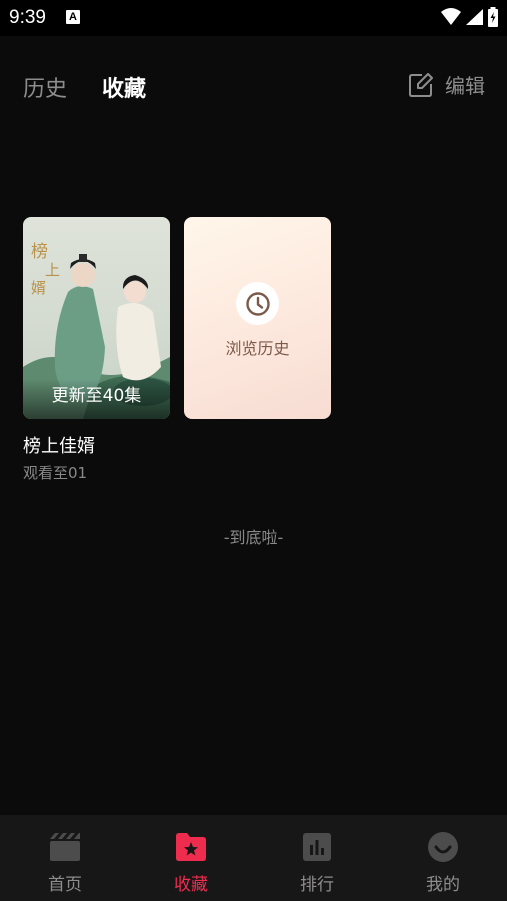  Describe the element at coordinates (96, 318) in the screenshot. I see `favorite-poster-card: 榜 上 婿 更新至40集` at that location.